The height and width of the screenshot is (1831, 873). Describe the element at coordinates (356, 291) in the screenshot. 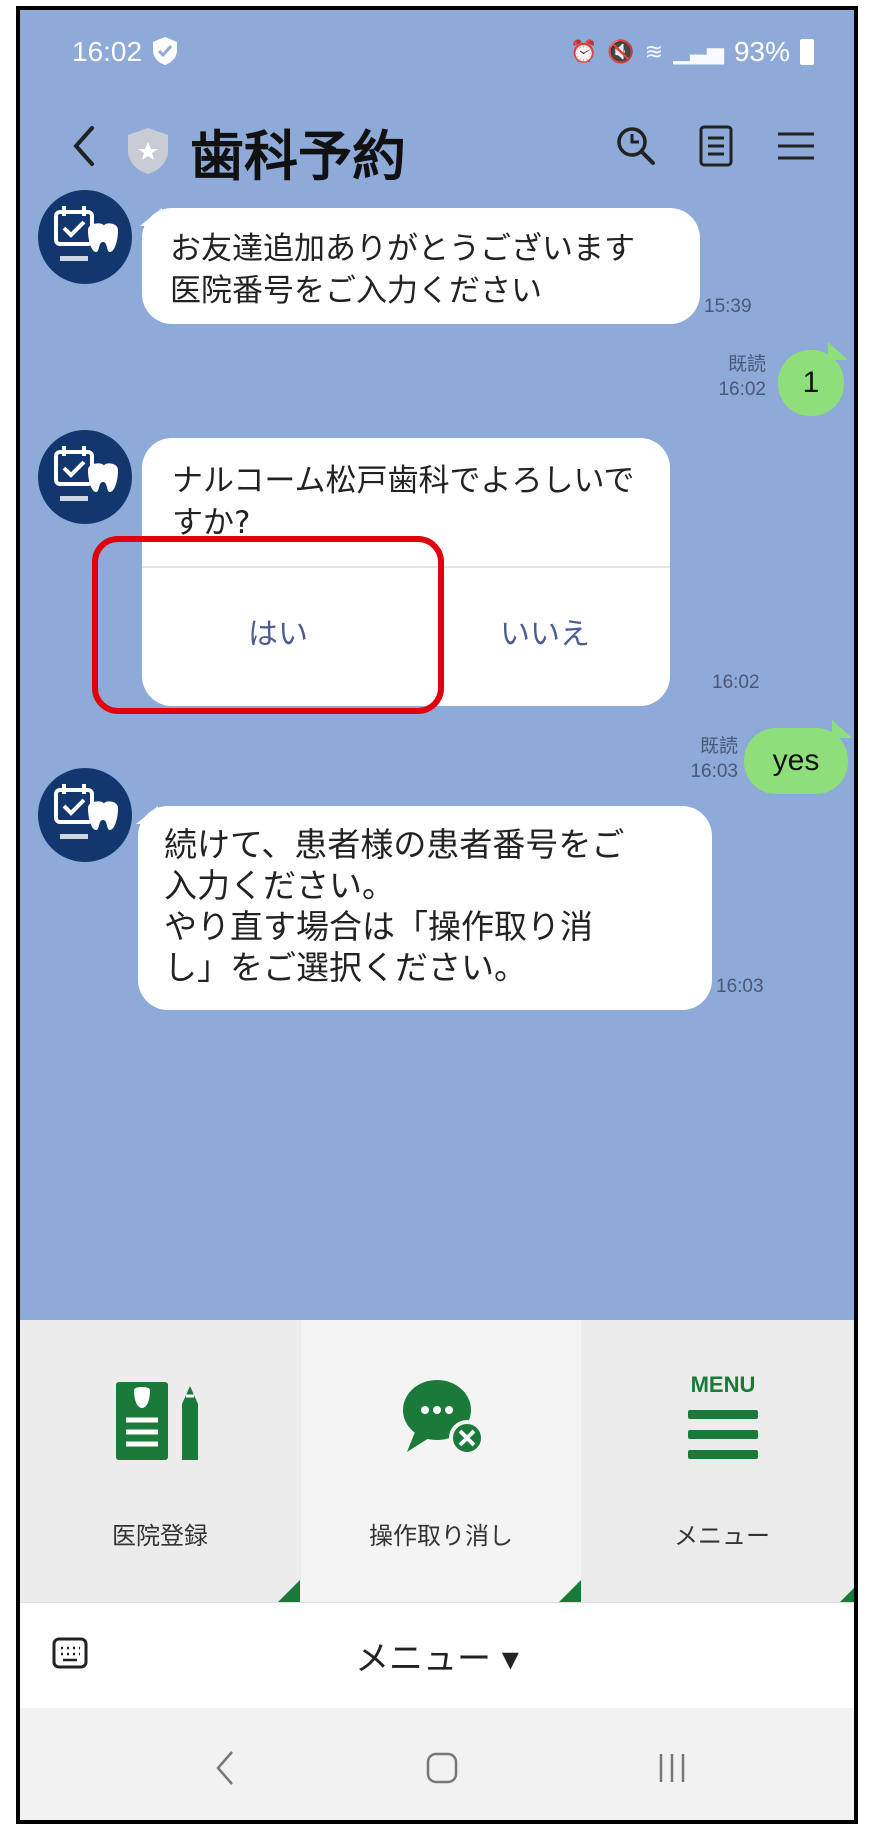

I see `message-line: 医院番号をご入力ください` at that location.